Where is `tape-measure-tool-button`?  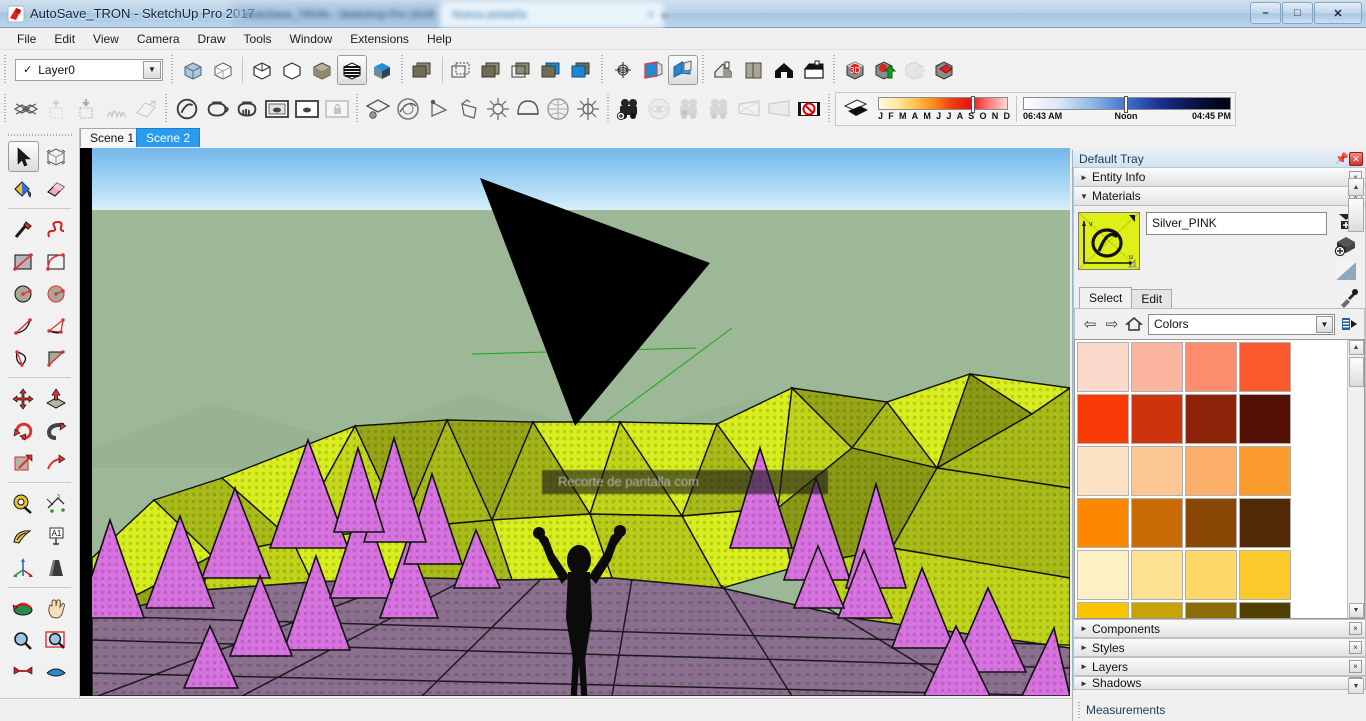 tape-measure-tool-button is located at coordinates (23, 503).